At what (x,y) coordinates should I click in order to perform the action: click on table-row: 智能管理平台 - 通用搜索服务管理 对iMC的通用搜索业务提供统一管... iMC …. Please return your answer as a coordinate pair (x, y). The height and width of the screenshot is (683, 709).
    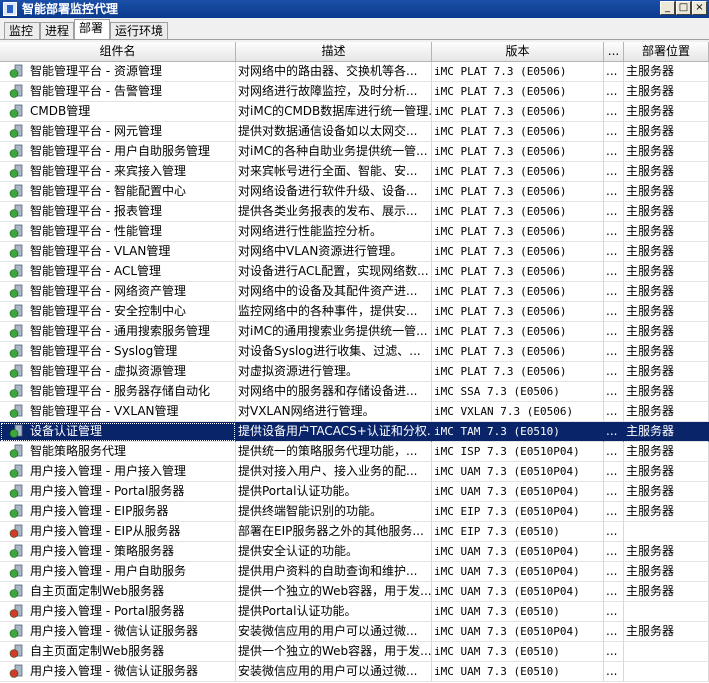
    Looking at the image, I should click on (354, 332).